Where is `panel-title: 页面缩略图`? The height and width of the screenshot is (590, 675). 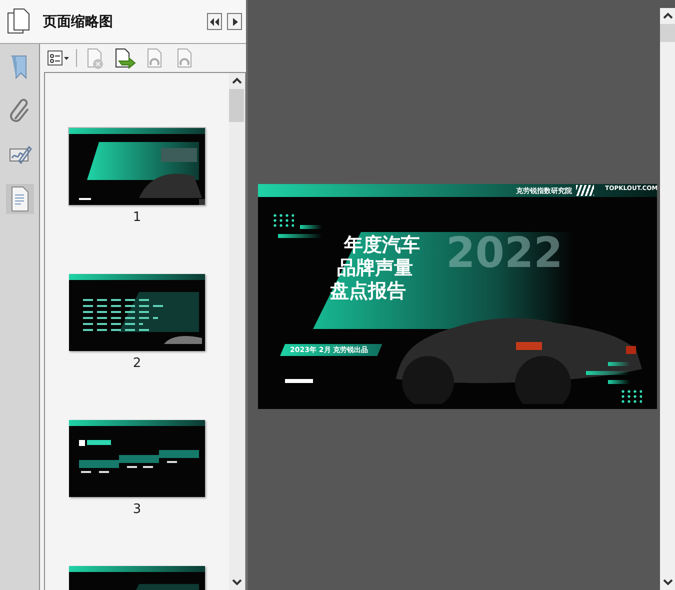
panel-title: 页面缩略图 is located at coordinates (78, 21).